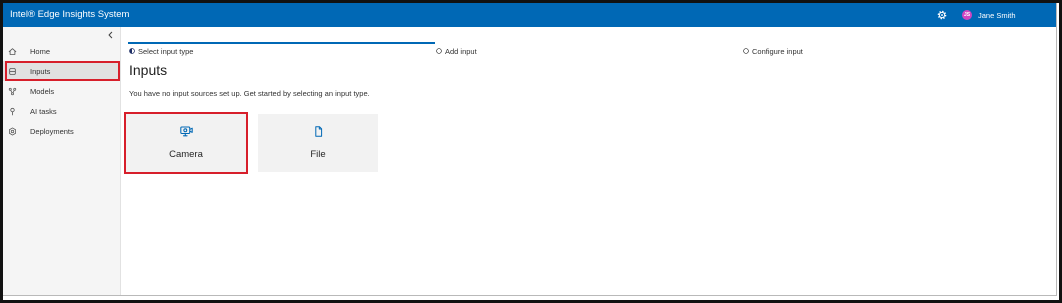  I want to click on sidebar-item-home: Home, so click(61, 51).